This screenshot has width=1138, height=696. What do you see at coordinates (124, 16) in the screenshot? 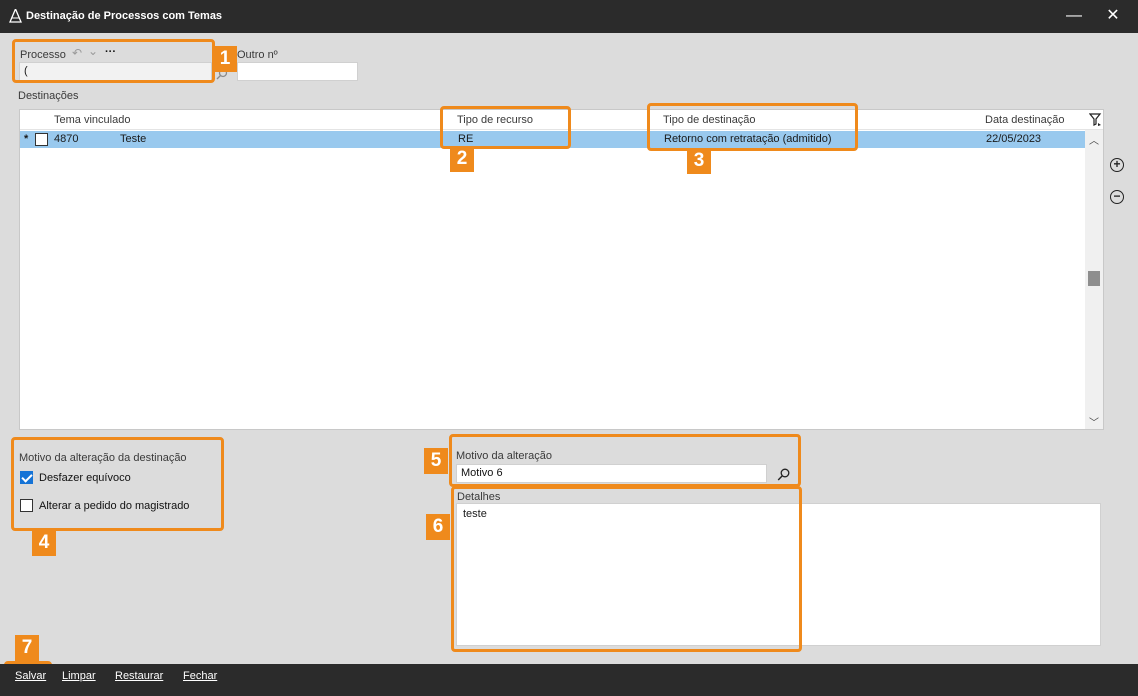
I see `window-title: Destinação de Processos com Temas` at bounding box center [124, 16].